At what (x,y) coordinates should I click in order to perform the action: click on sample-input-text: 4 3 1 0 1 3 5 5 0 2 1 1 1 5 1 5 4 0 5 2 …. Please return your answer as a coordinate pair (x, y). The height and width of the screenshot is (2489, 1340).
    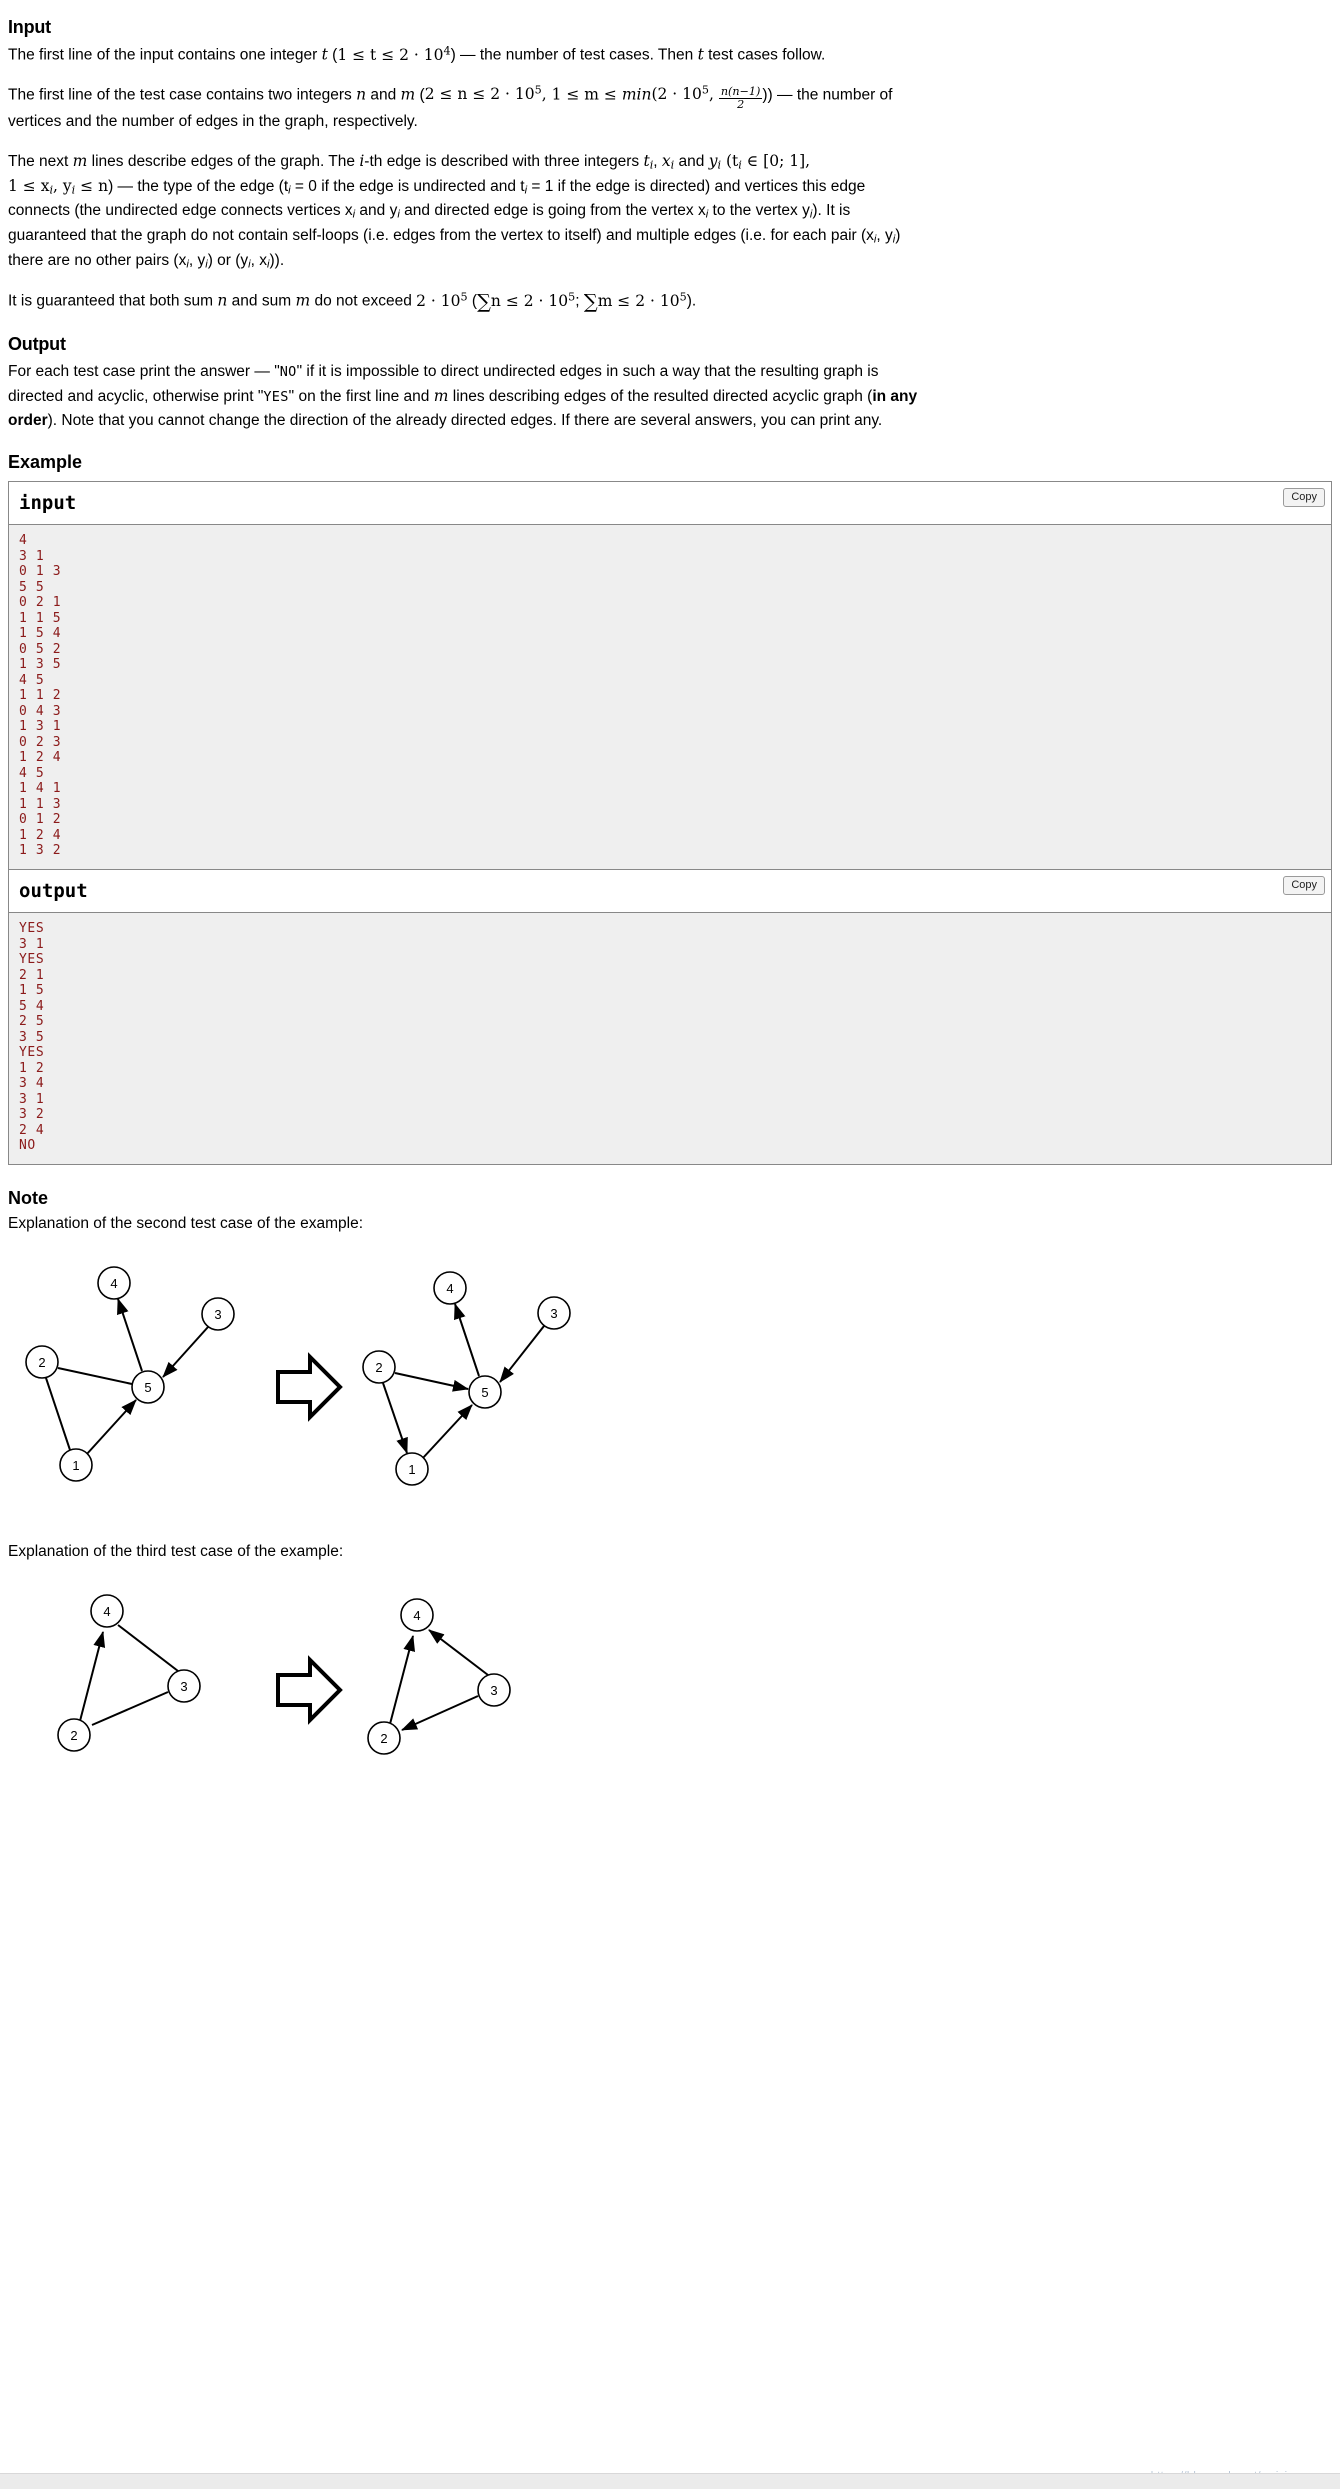
    Looking at the image, I should click on (670, 697).